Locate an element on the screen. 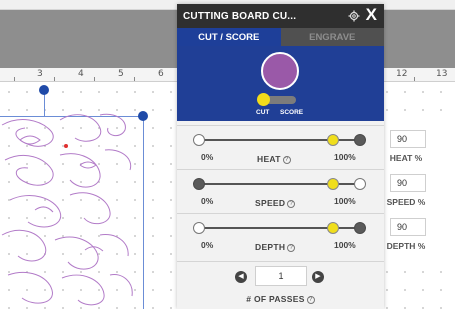 The image size is (455, 309). speed-slider: 0% SPEED? 100% is located at coordinates (278, 192).